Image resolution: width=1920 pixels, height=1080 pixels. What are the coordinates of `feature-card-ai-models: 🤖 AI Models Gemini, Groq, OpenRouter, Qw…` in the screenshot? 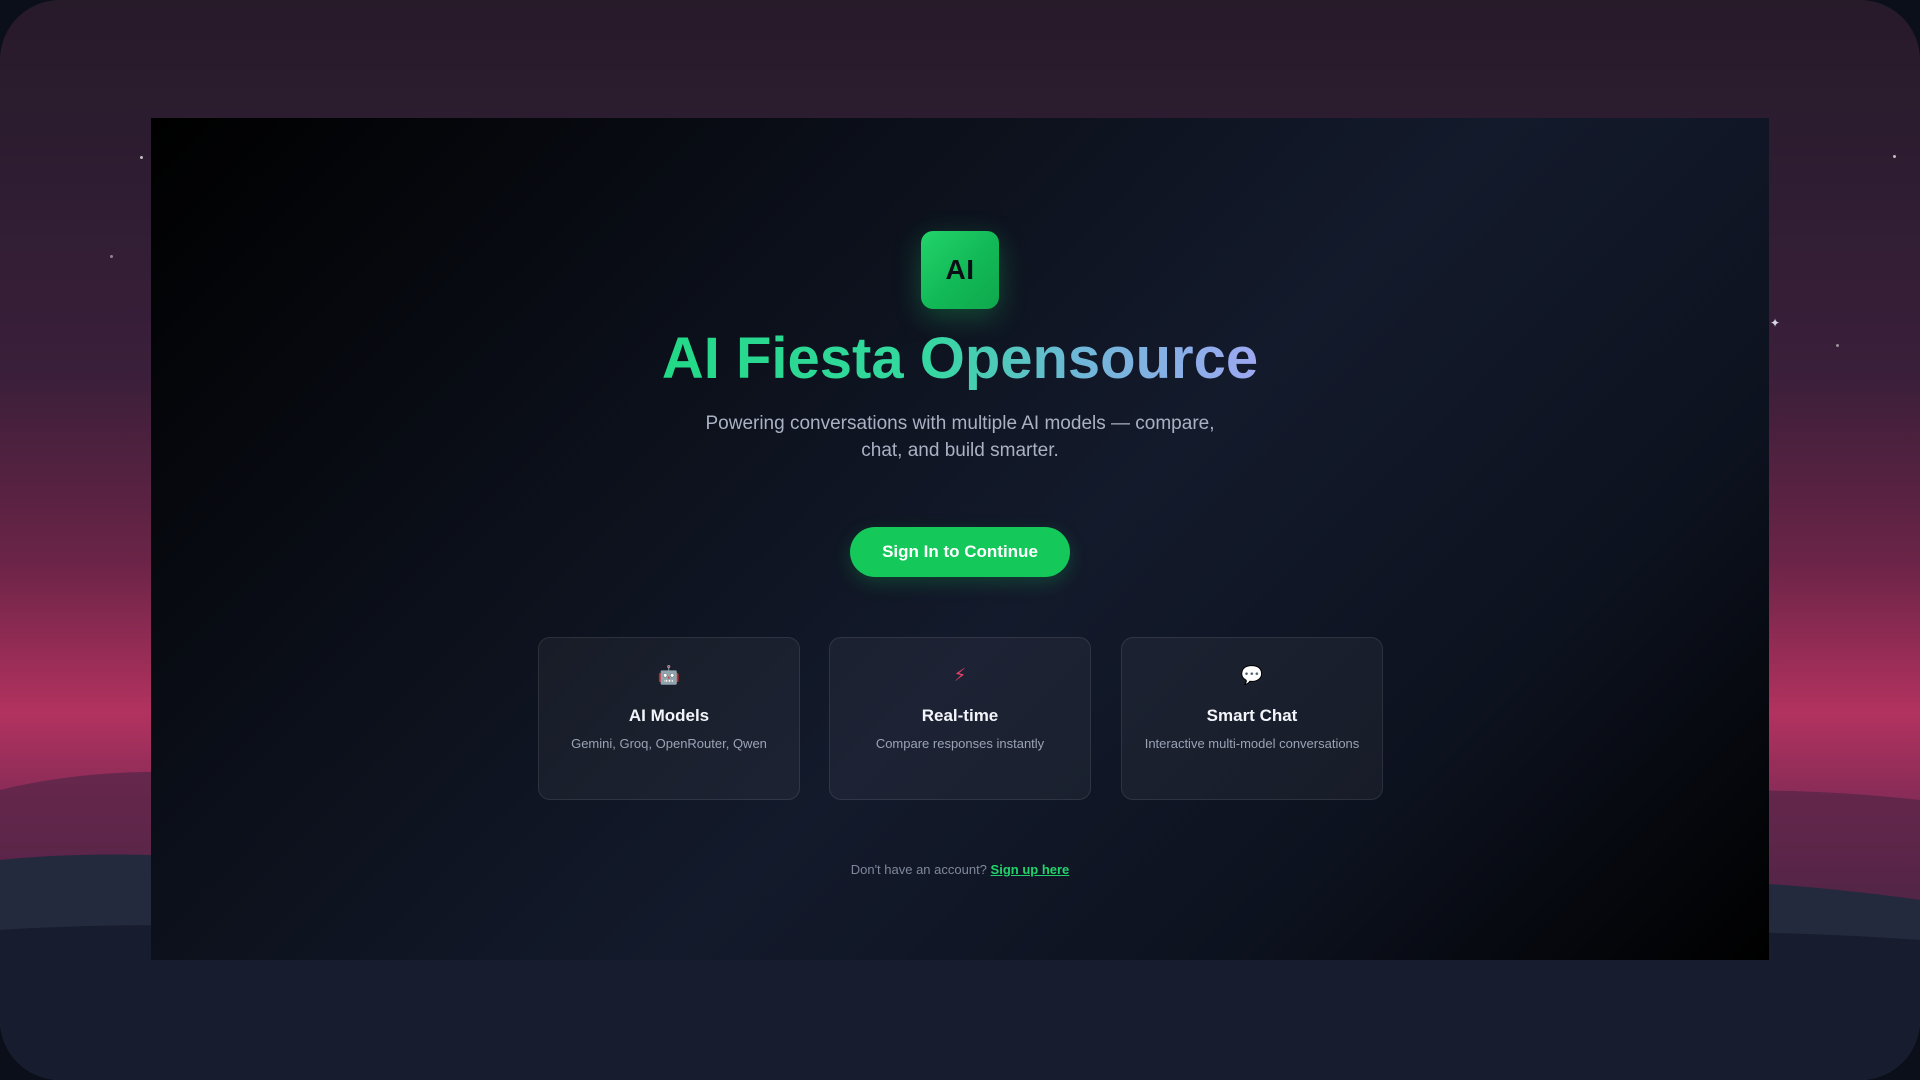 It's located at (669, 718).